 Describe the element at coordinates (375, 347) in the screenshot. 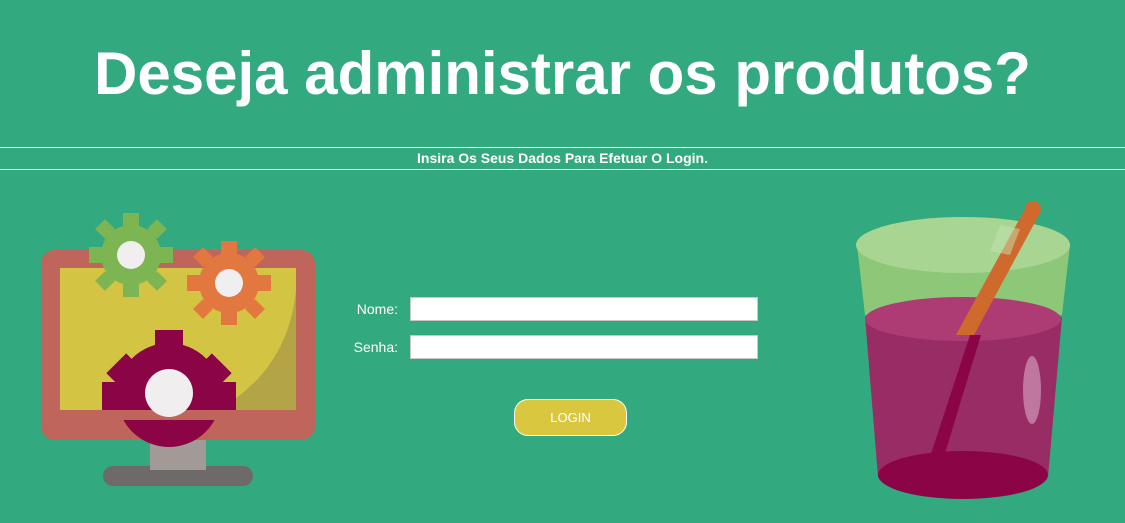

I see `password-label: Senha:` at that location.